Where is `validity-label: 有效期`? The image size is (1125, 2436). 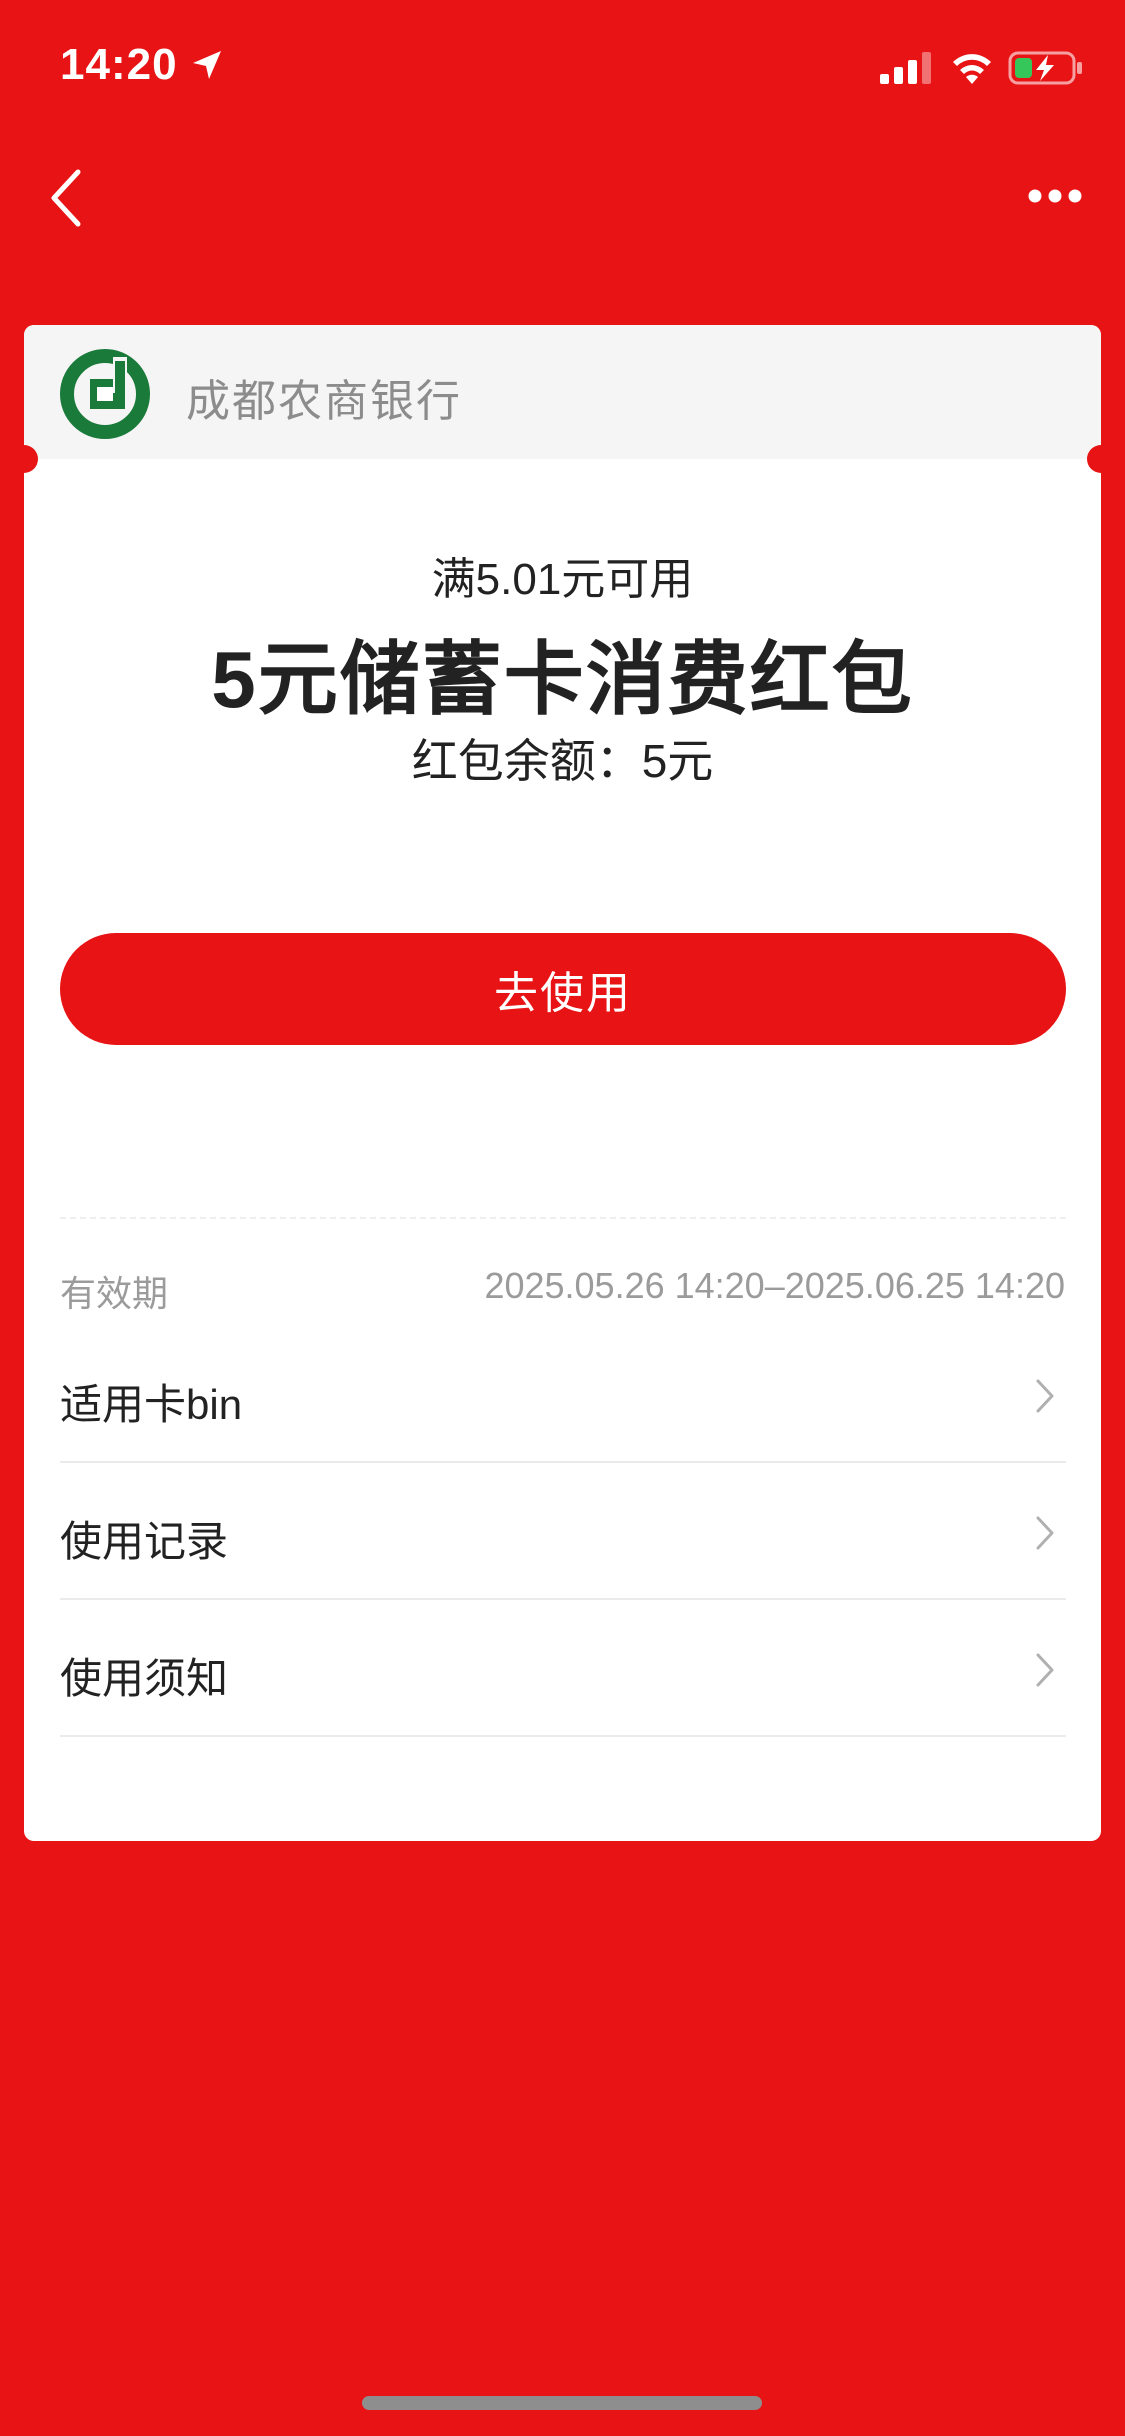 validity-label: 有效期 is located at coordinates (114, 1293).